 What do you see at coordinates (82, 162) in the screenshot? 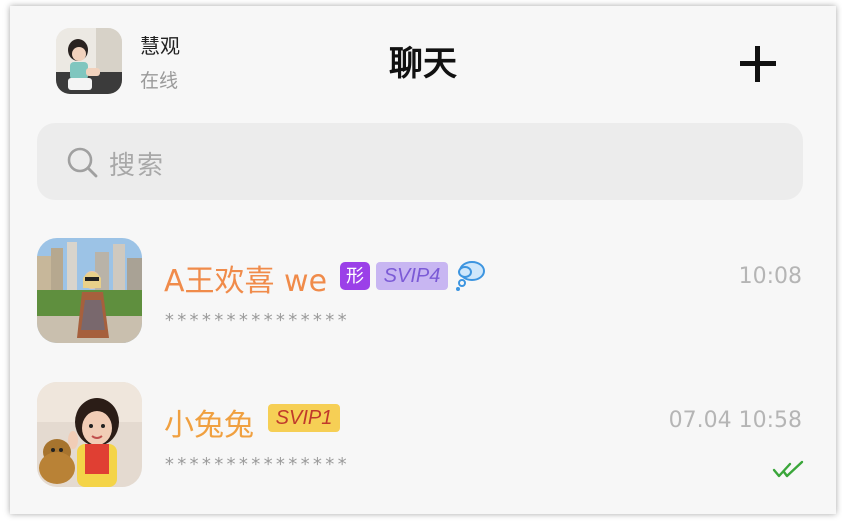
I see `search-icon` at bounding box center [82, 162].